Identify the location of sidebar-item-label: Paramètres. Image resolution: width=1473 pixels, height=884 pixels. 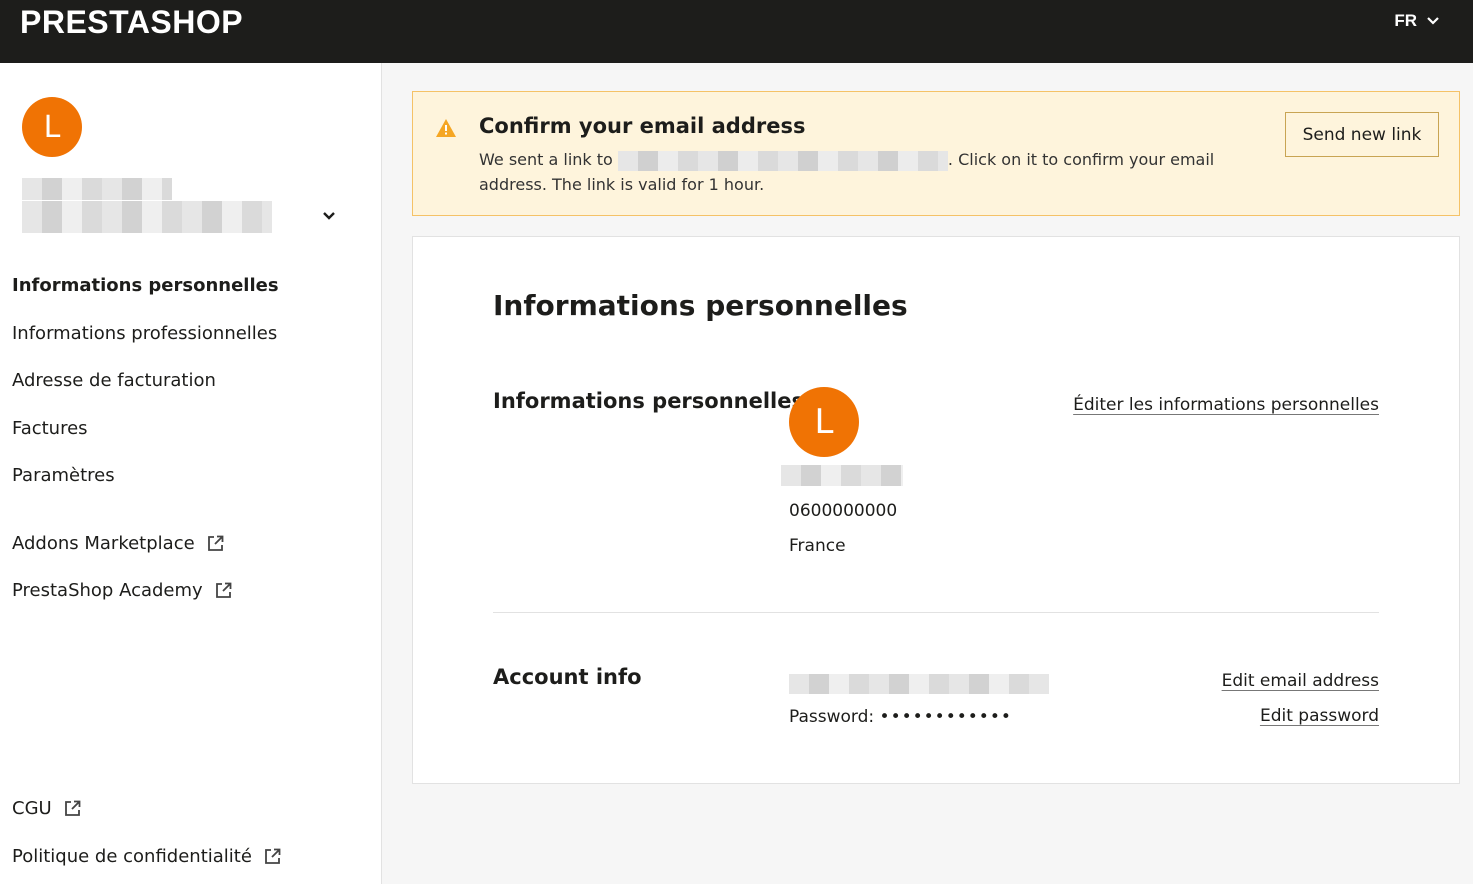
(63, 475).